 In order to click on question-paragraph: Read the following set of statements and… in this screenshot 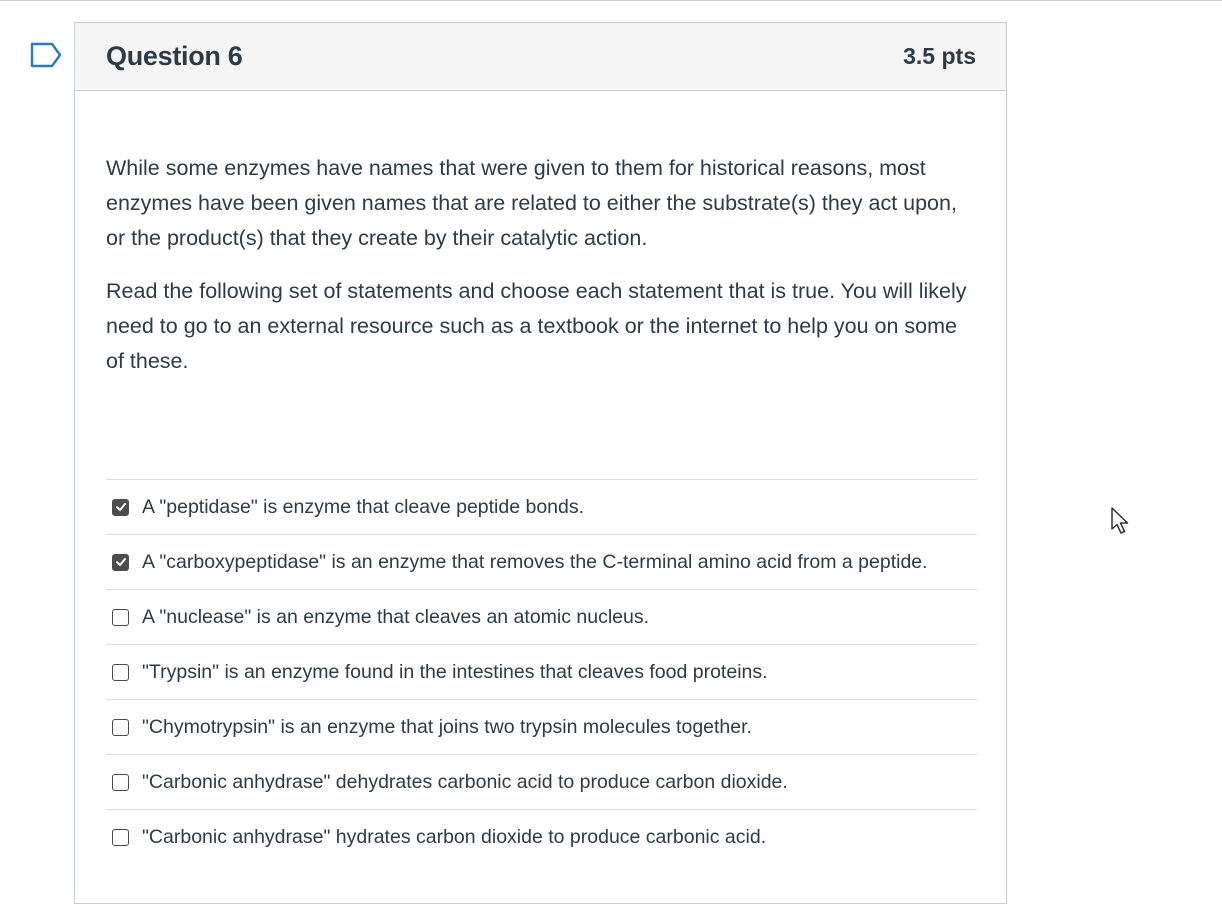, I will do `click(536, 326)`.